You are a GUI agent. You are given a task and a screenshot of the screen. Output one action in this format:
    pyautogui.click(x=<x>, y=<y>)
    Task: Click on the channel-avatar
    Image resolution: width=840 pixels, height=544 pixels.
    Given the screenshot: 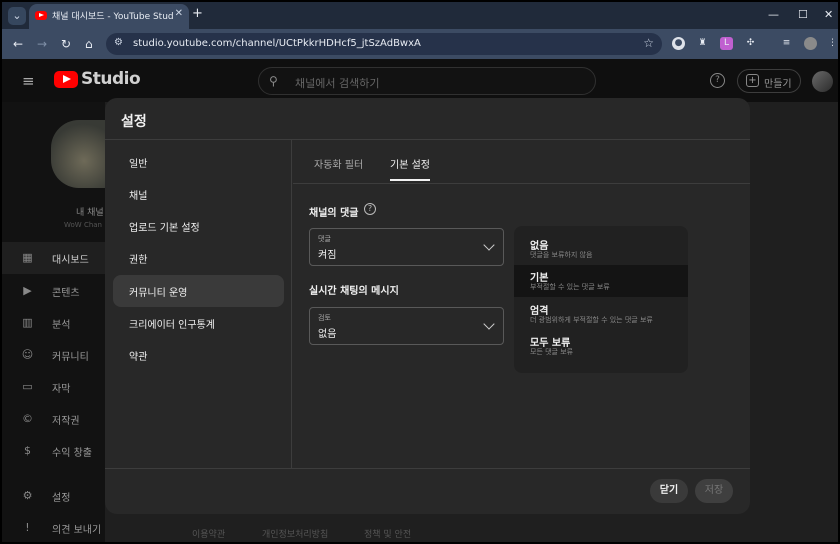 What is the action you would take?
    pyautogui.click(x=78, y=154)
    